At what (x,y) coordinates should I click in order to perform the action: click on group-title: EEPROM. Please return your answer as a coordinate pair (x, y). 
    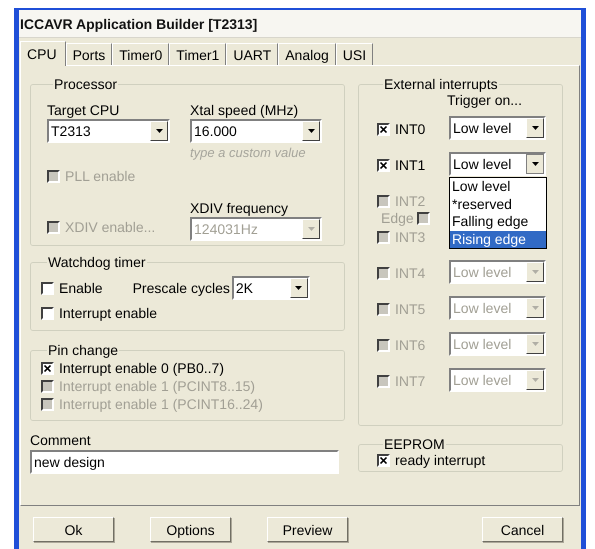
    Looking at the image, I should click on (414, 444).